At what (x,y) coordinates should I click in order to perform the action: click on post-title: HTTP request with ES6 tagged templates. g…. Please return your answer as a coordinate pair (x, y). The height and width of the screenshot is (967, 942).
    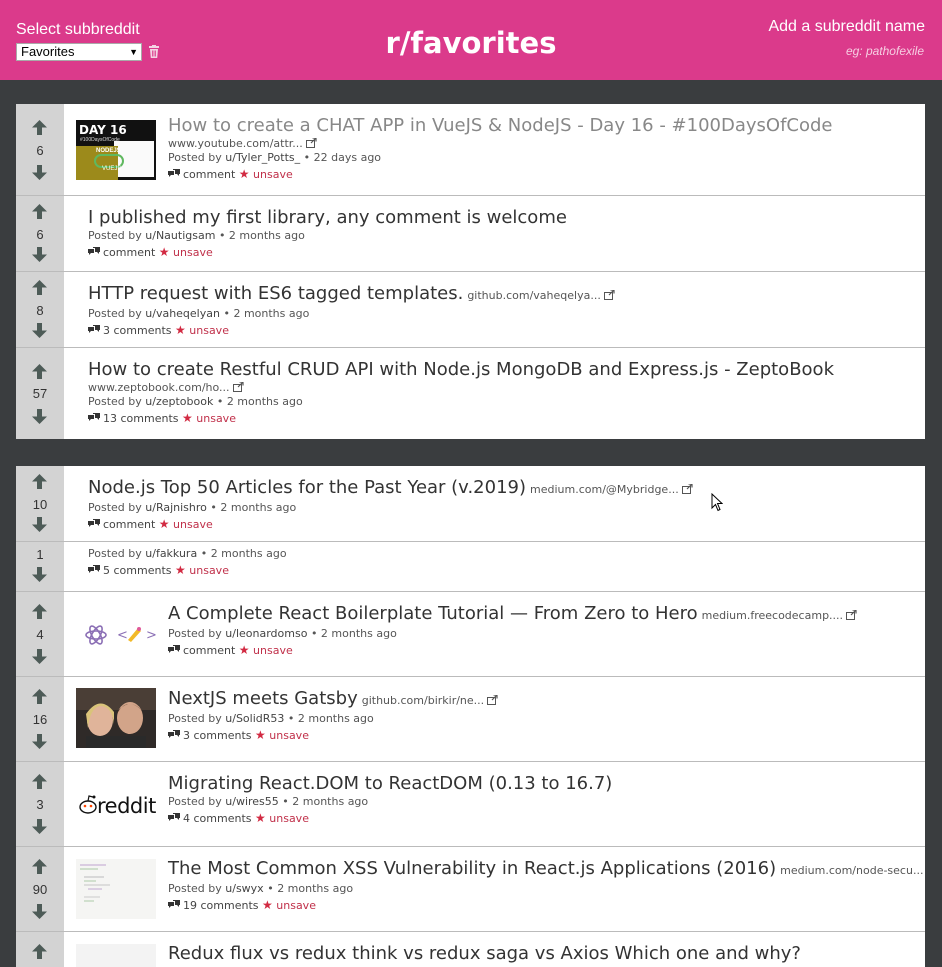
    Looking at the image, I should click on (351, 295).